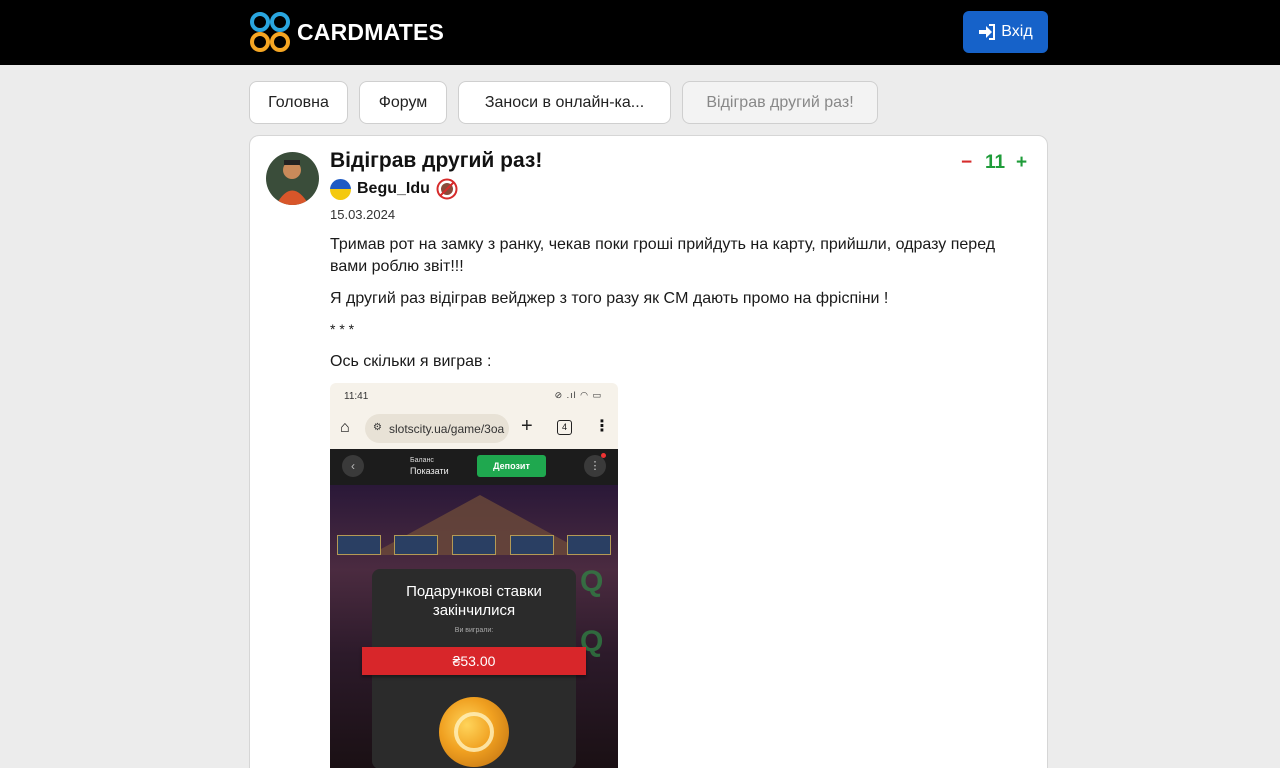  What do you see at coordinates (640, 32) in the screenshot?
I see `top-bar: CARDMATES Вхід` at bounding box center [640, 32].